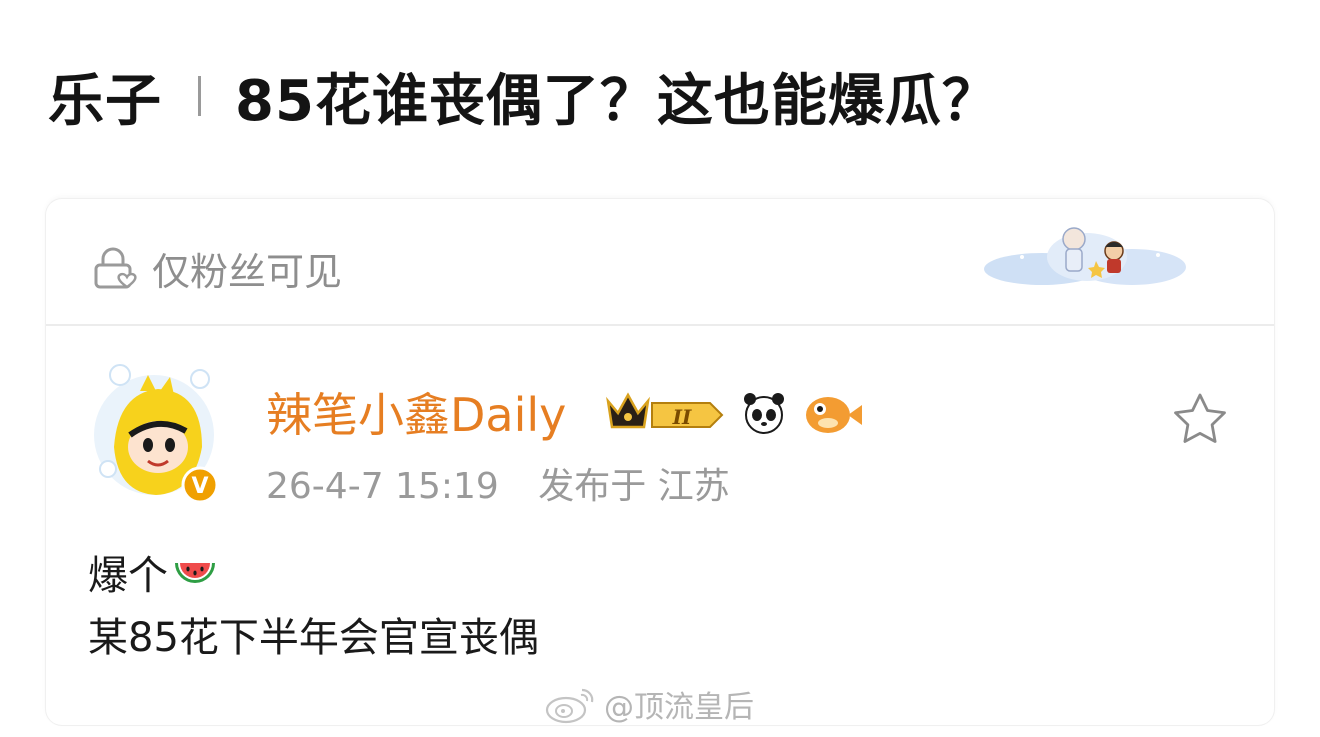  What do you see at coordinates (105, 101) in the screenshot?
I see `headline-category: 乐子` at bounding box center [105, 101].